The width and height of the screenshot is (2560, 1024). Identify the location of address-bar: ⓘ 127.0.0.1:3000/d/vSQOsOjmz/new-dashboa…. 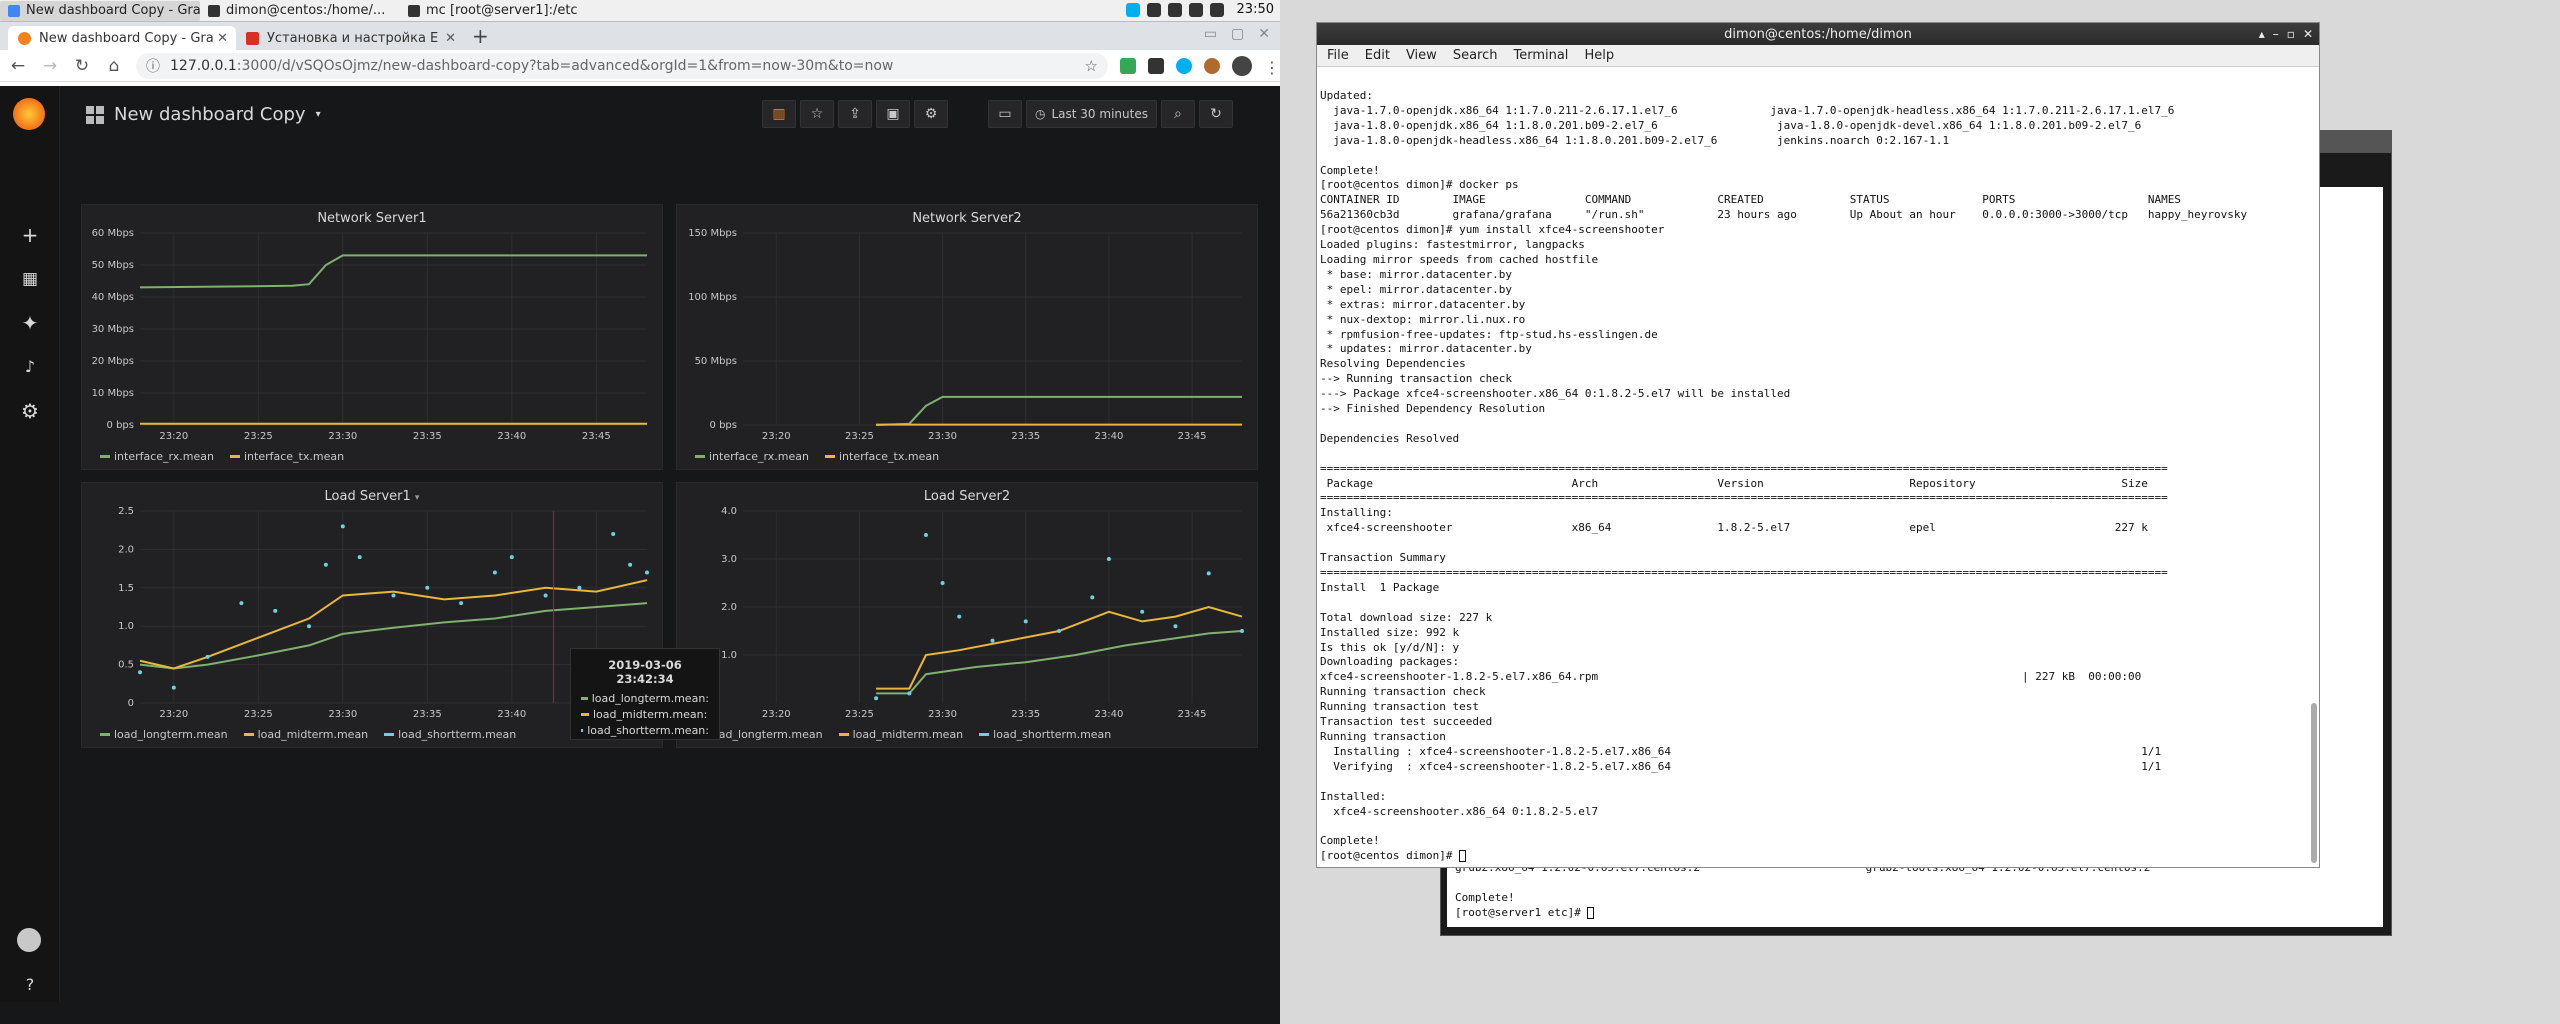
(622, 65).